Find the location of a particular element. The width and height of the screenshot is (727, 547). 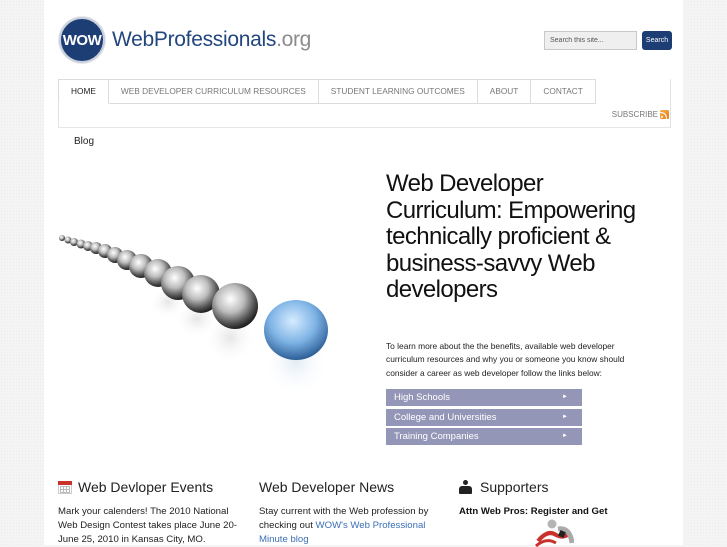

tab-contact: CONTACT is located at coordinates (563, 91).